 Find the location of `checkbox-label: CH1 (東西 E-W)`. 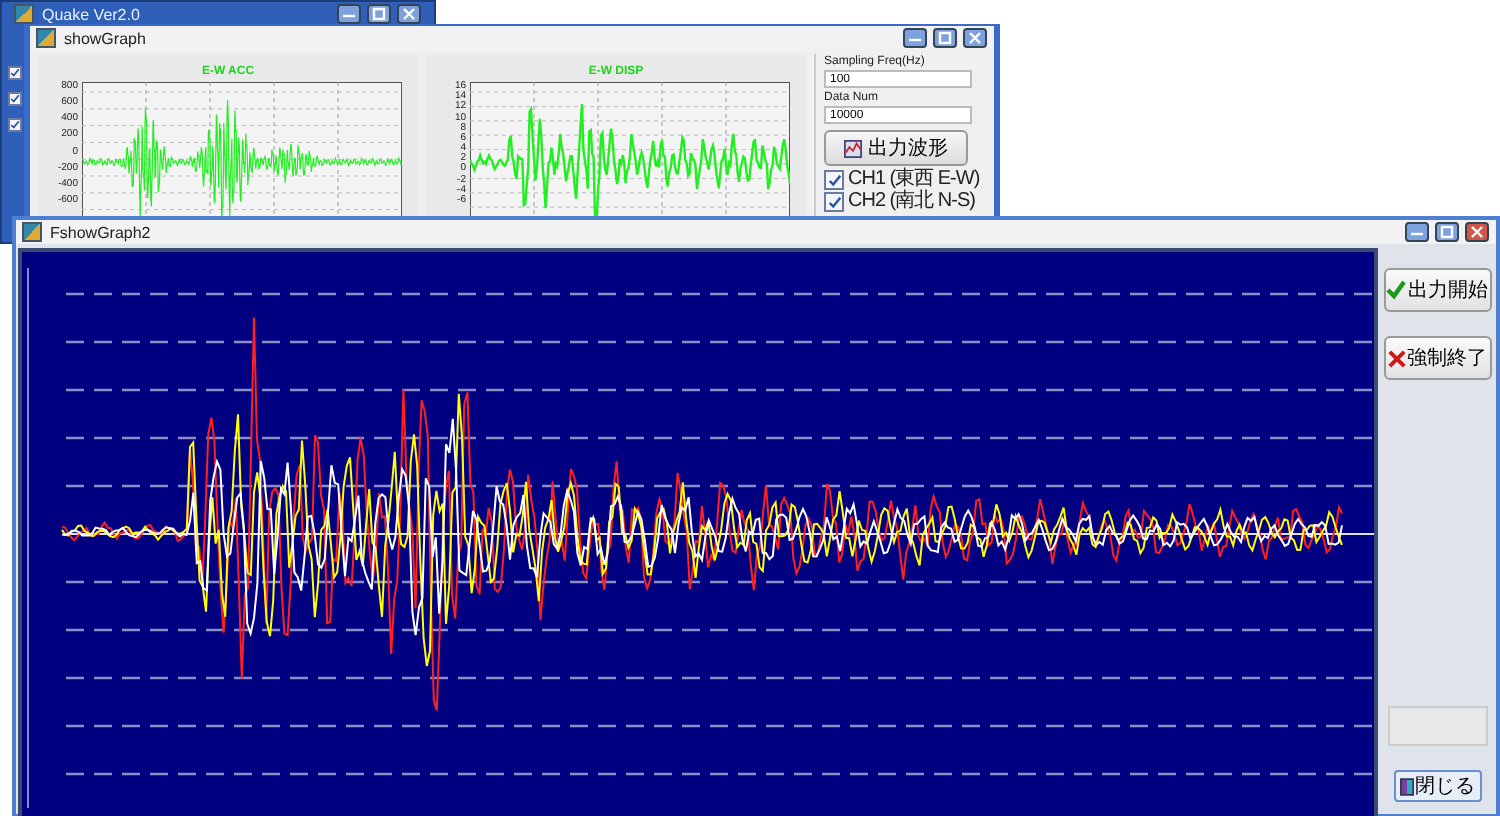

checkbox-label: CH1 (東西 E-W) is located at coordinates (914, 180).